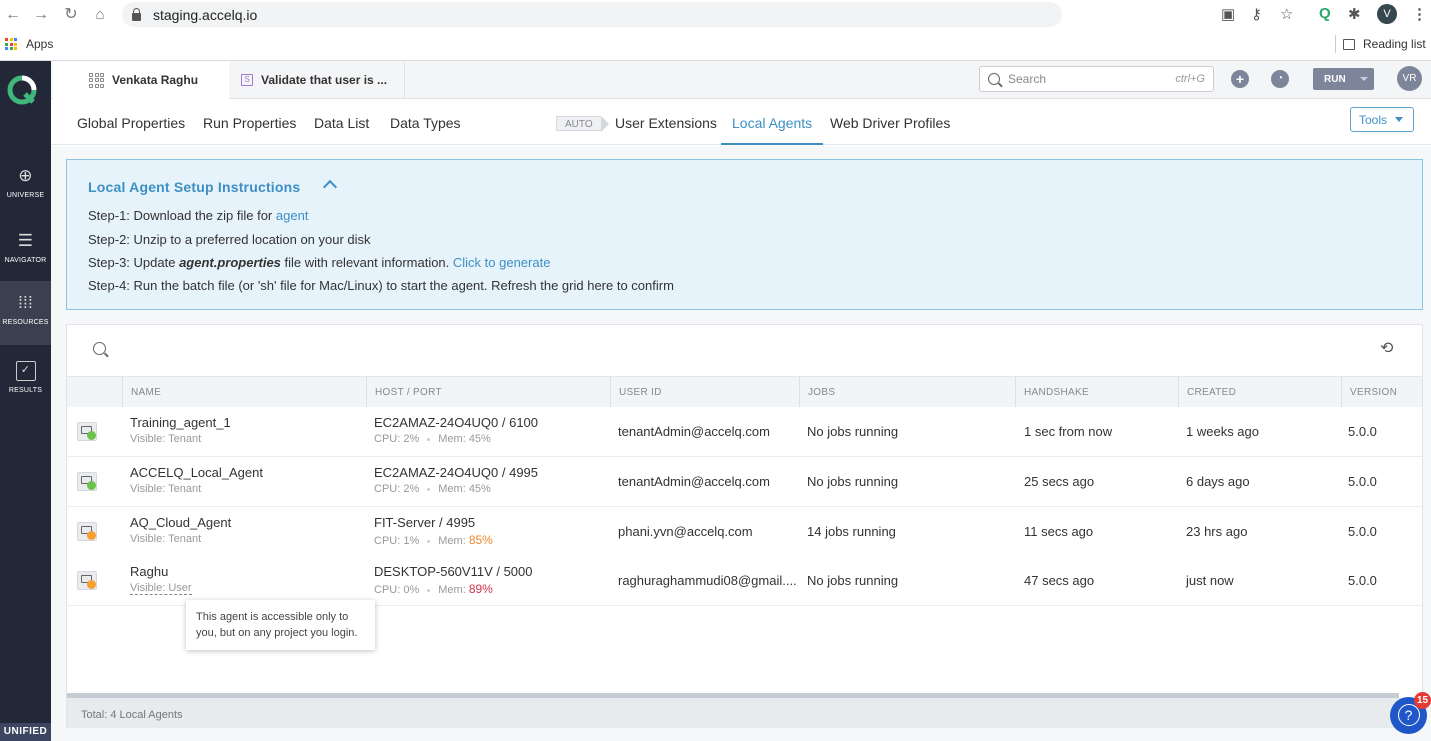 The image size is (1431, 741). I want to click on column-header-created: CREATED, so click(1259, 392).